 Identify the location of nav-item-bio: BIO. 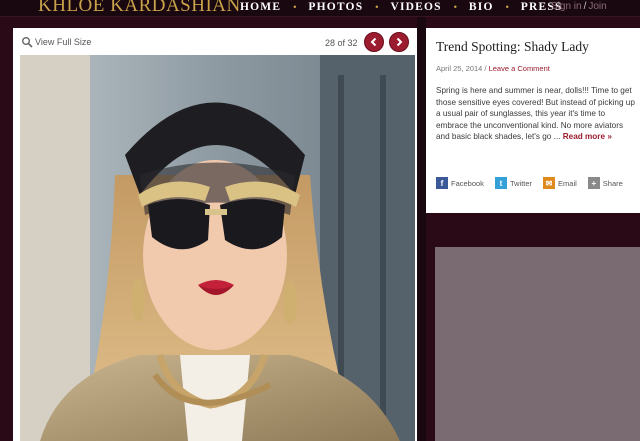
(481, 7).